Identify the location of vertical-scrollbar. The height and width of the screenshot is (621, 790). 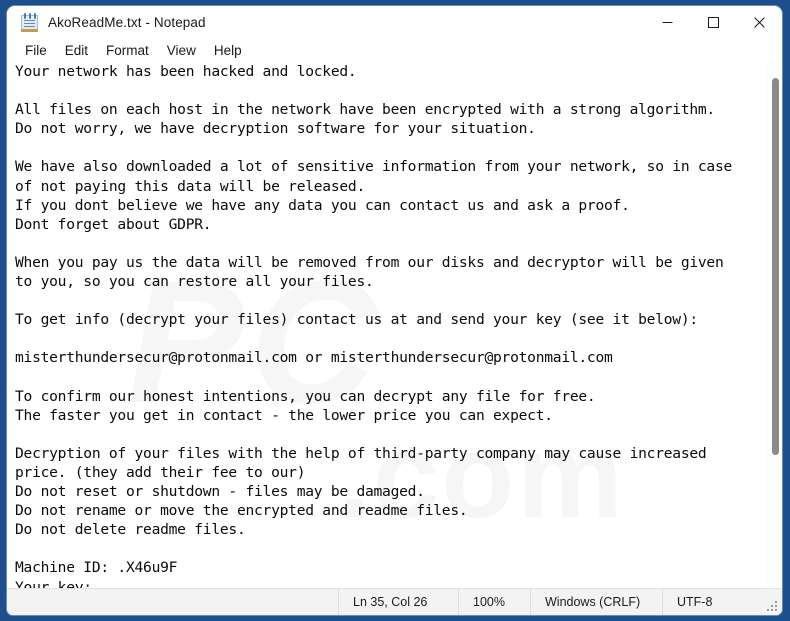
(774, 325).